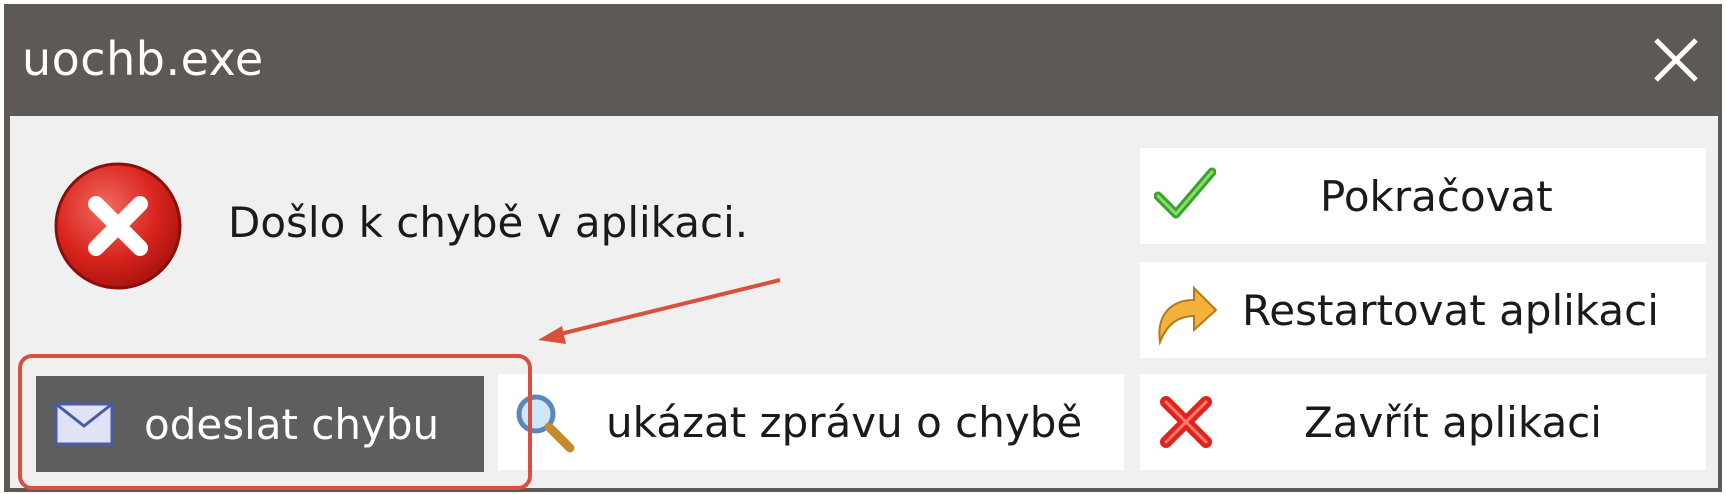 The width and height of the screenshot is (1726, 494). Describe the element at coordinates (118, 226) in the screenshot. I see `error-icon` at that location.